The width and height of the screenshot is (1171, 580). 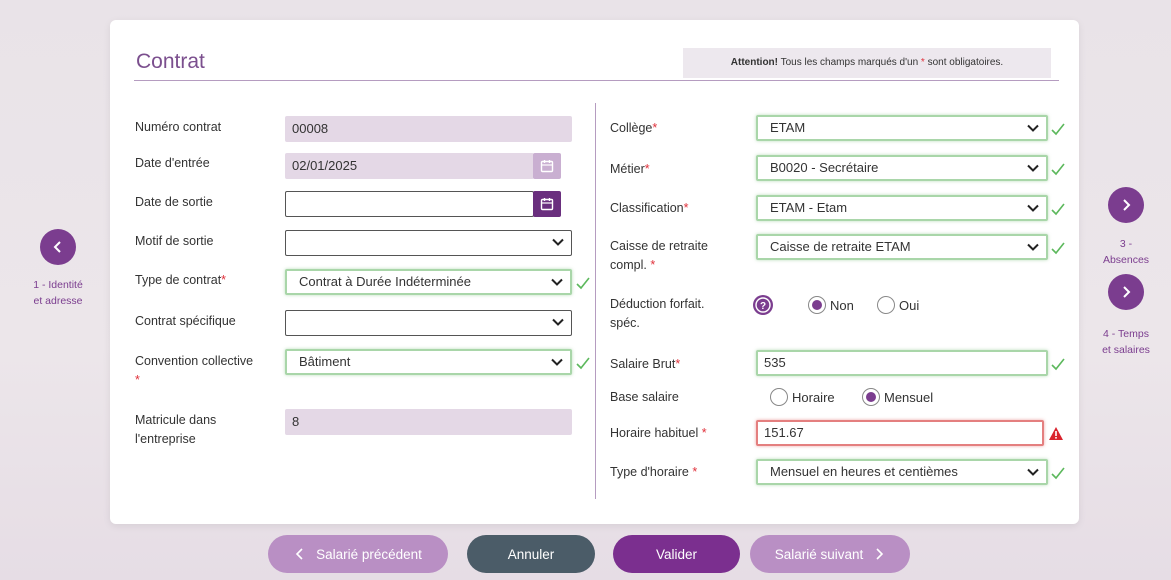 I want to click on metier-select: B0020 - Secrétaire, so click(x=902, y=168).